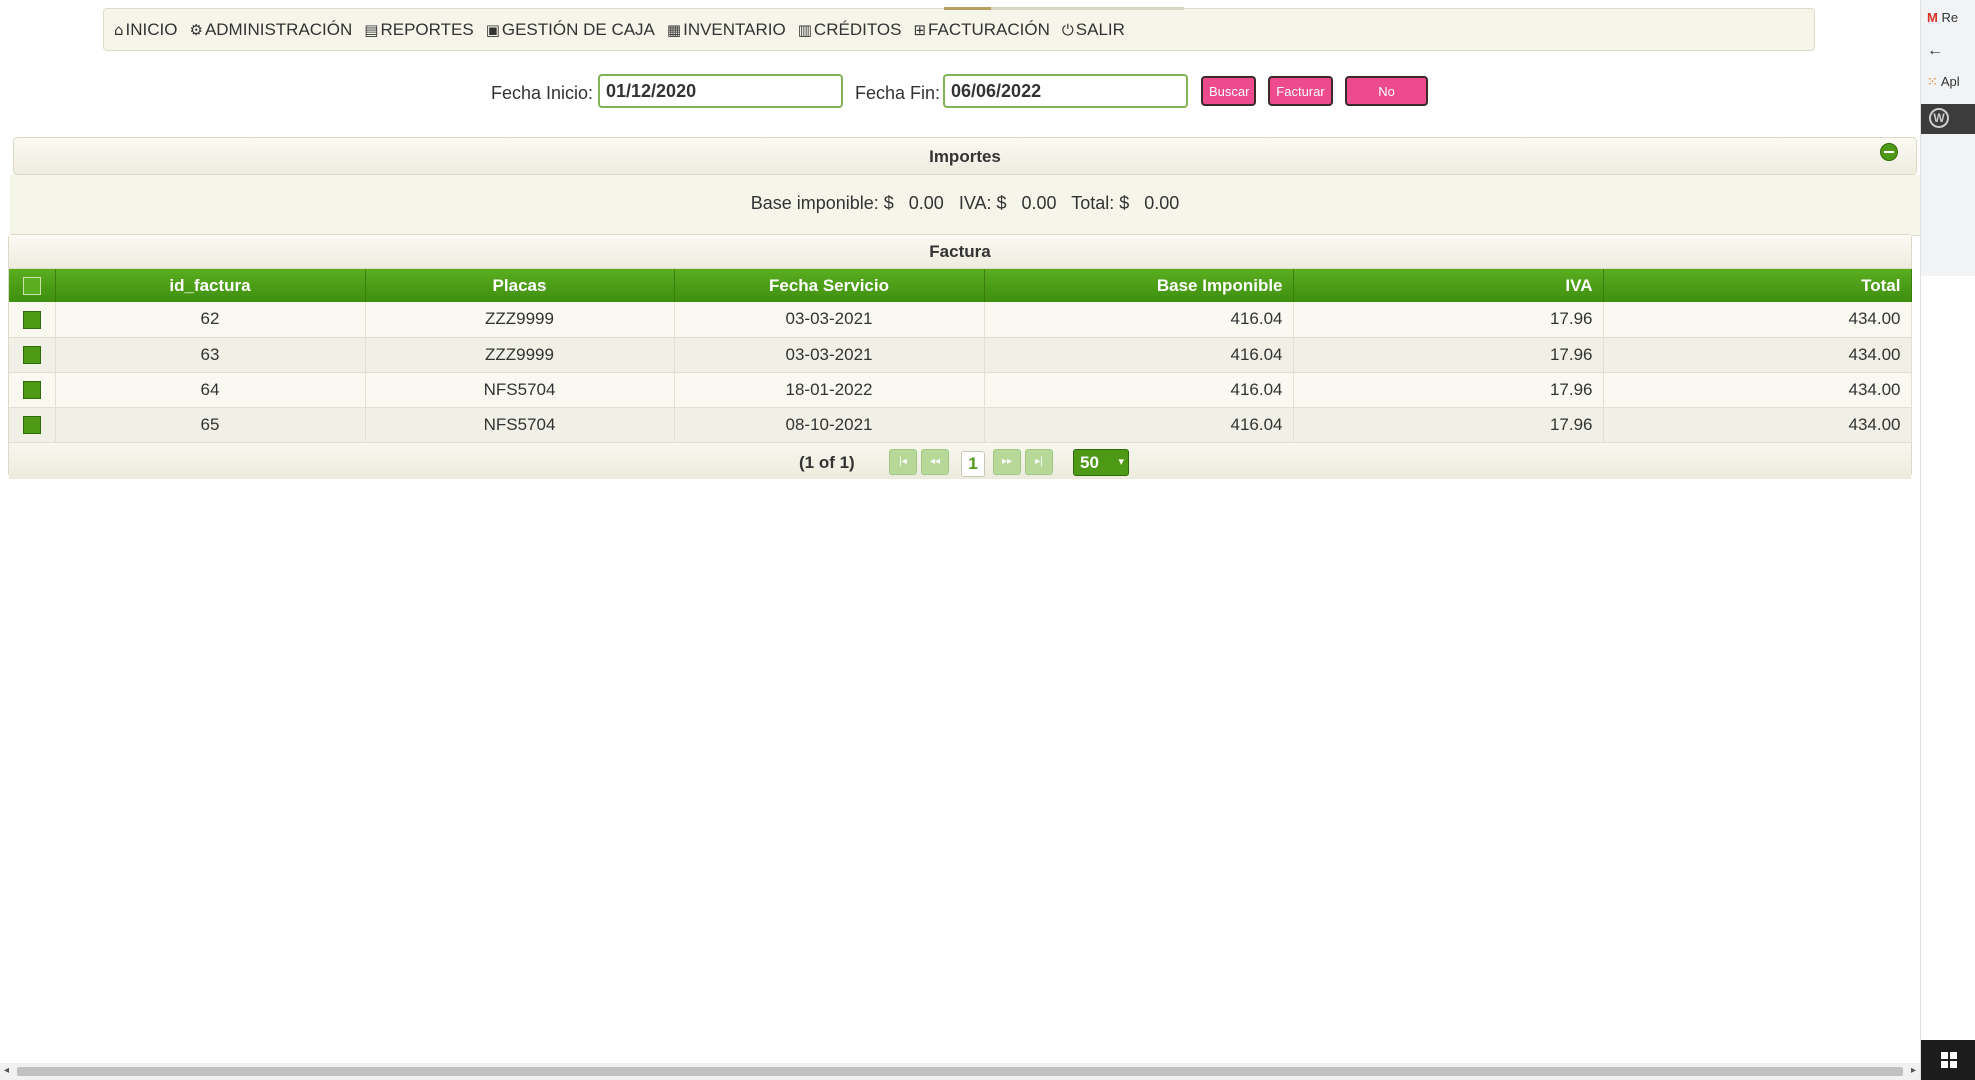 The image size is (1975, 1080). What do you see at coordinates (973, 463) in the screenshot?
I see `page-number-1: 1` at bounding box center [973, 463].